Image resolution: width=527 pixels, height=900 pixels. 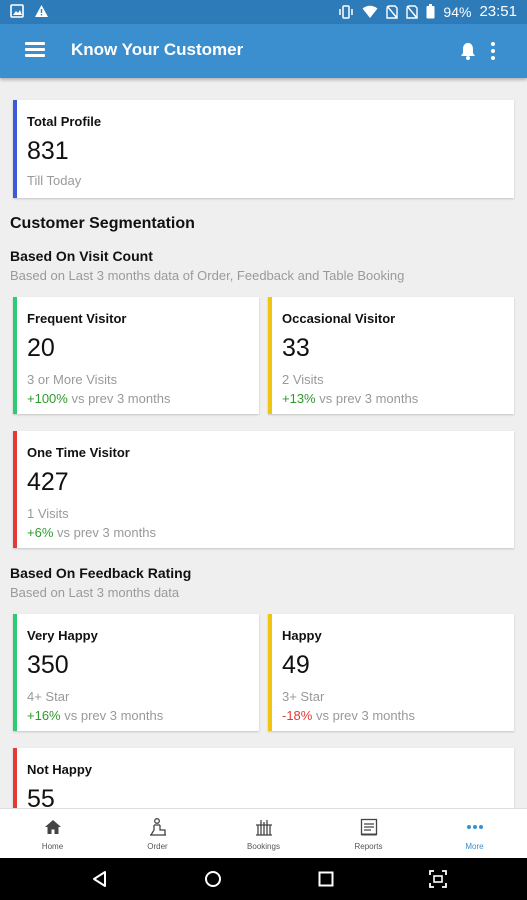 I want to click on card-subtitle: 1 Visits, so click(x=48, y=513).